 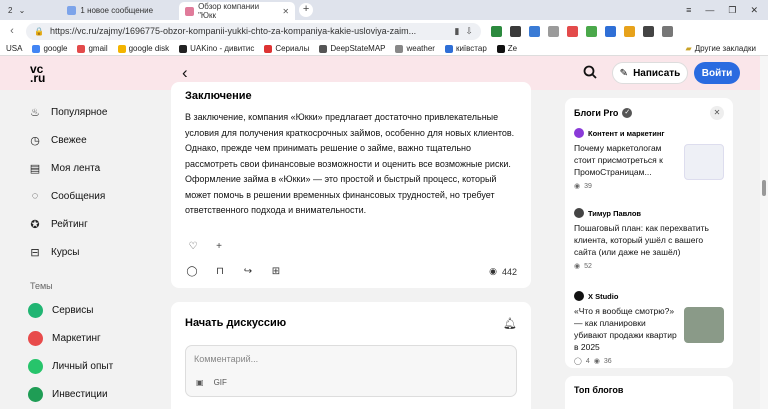 I want to click on share-icon: ↪, so click(x=248, y=272).